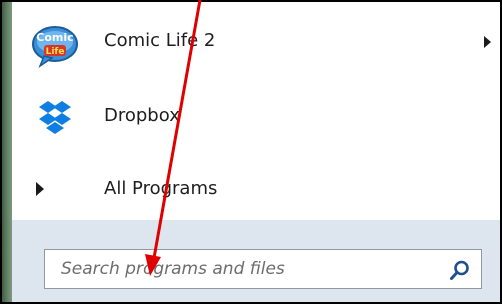 The image size is (502, 304). I want to click on search-icon, so click(460, 270).